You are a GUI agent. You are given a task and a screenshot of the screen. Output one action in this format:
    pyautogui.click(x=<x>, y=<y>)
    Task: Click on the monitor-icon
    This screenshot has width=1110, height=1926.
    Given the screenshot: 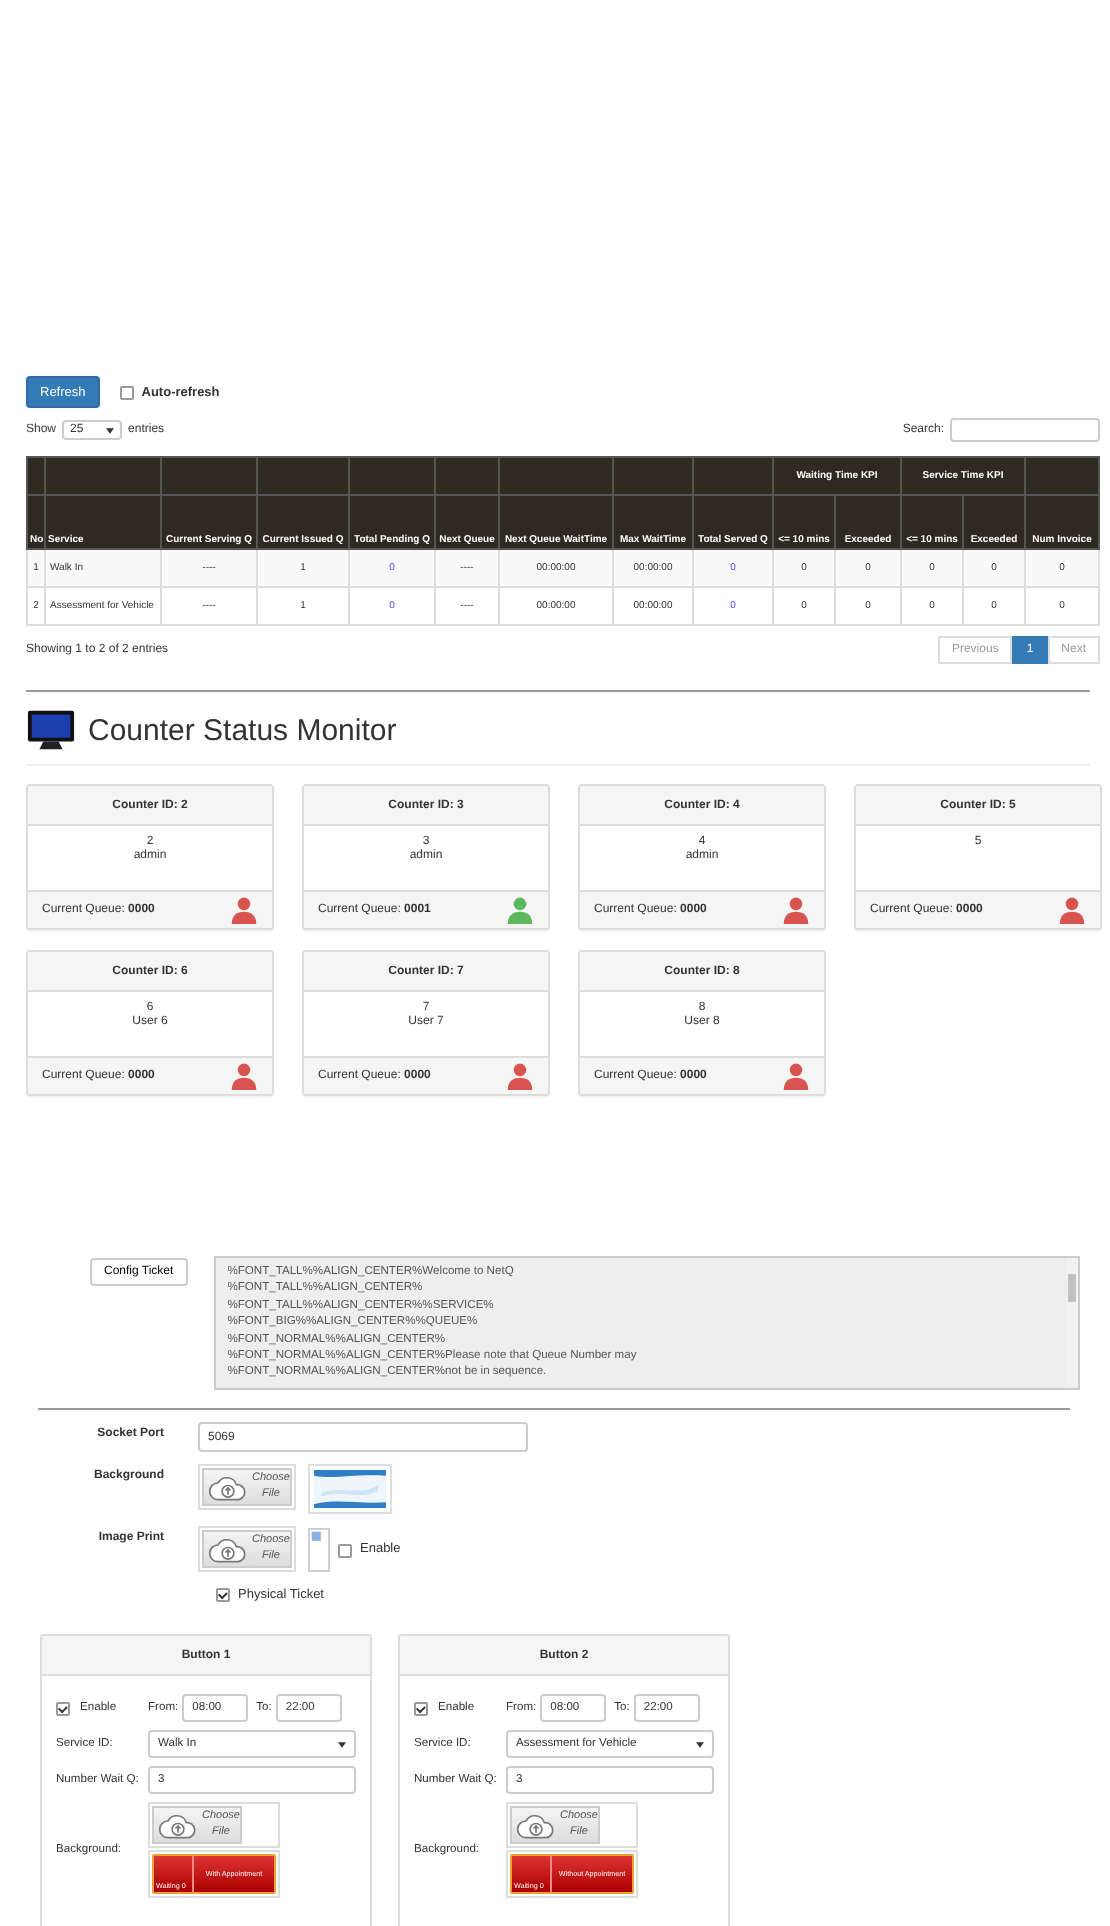 What is the action you would take?
    pyautogui.click(x=51, y=730)
    